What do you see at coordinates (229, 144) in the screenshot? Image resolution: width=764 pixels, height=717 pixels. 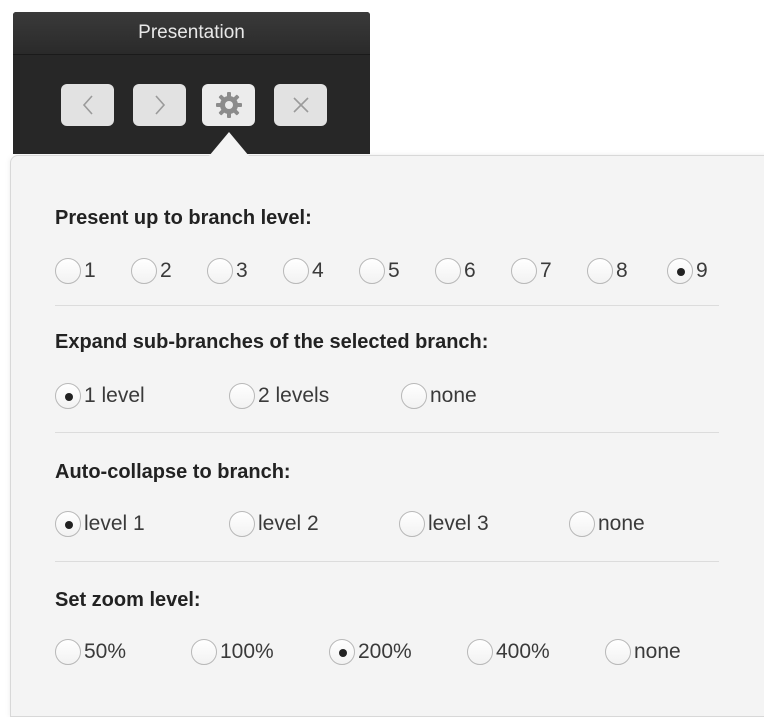 I see `popover-arrow` at bounding box center [229, 144].